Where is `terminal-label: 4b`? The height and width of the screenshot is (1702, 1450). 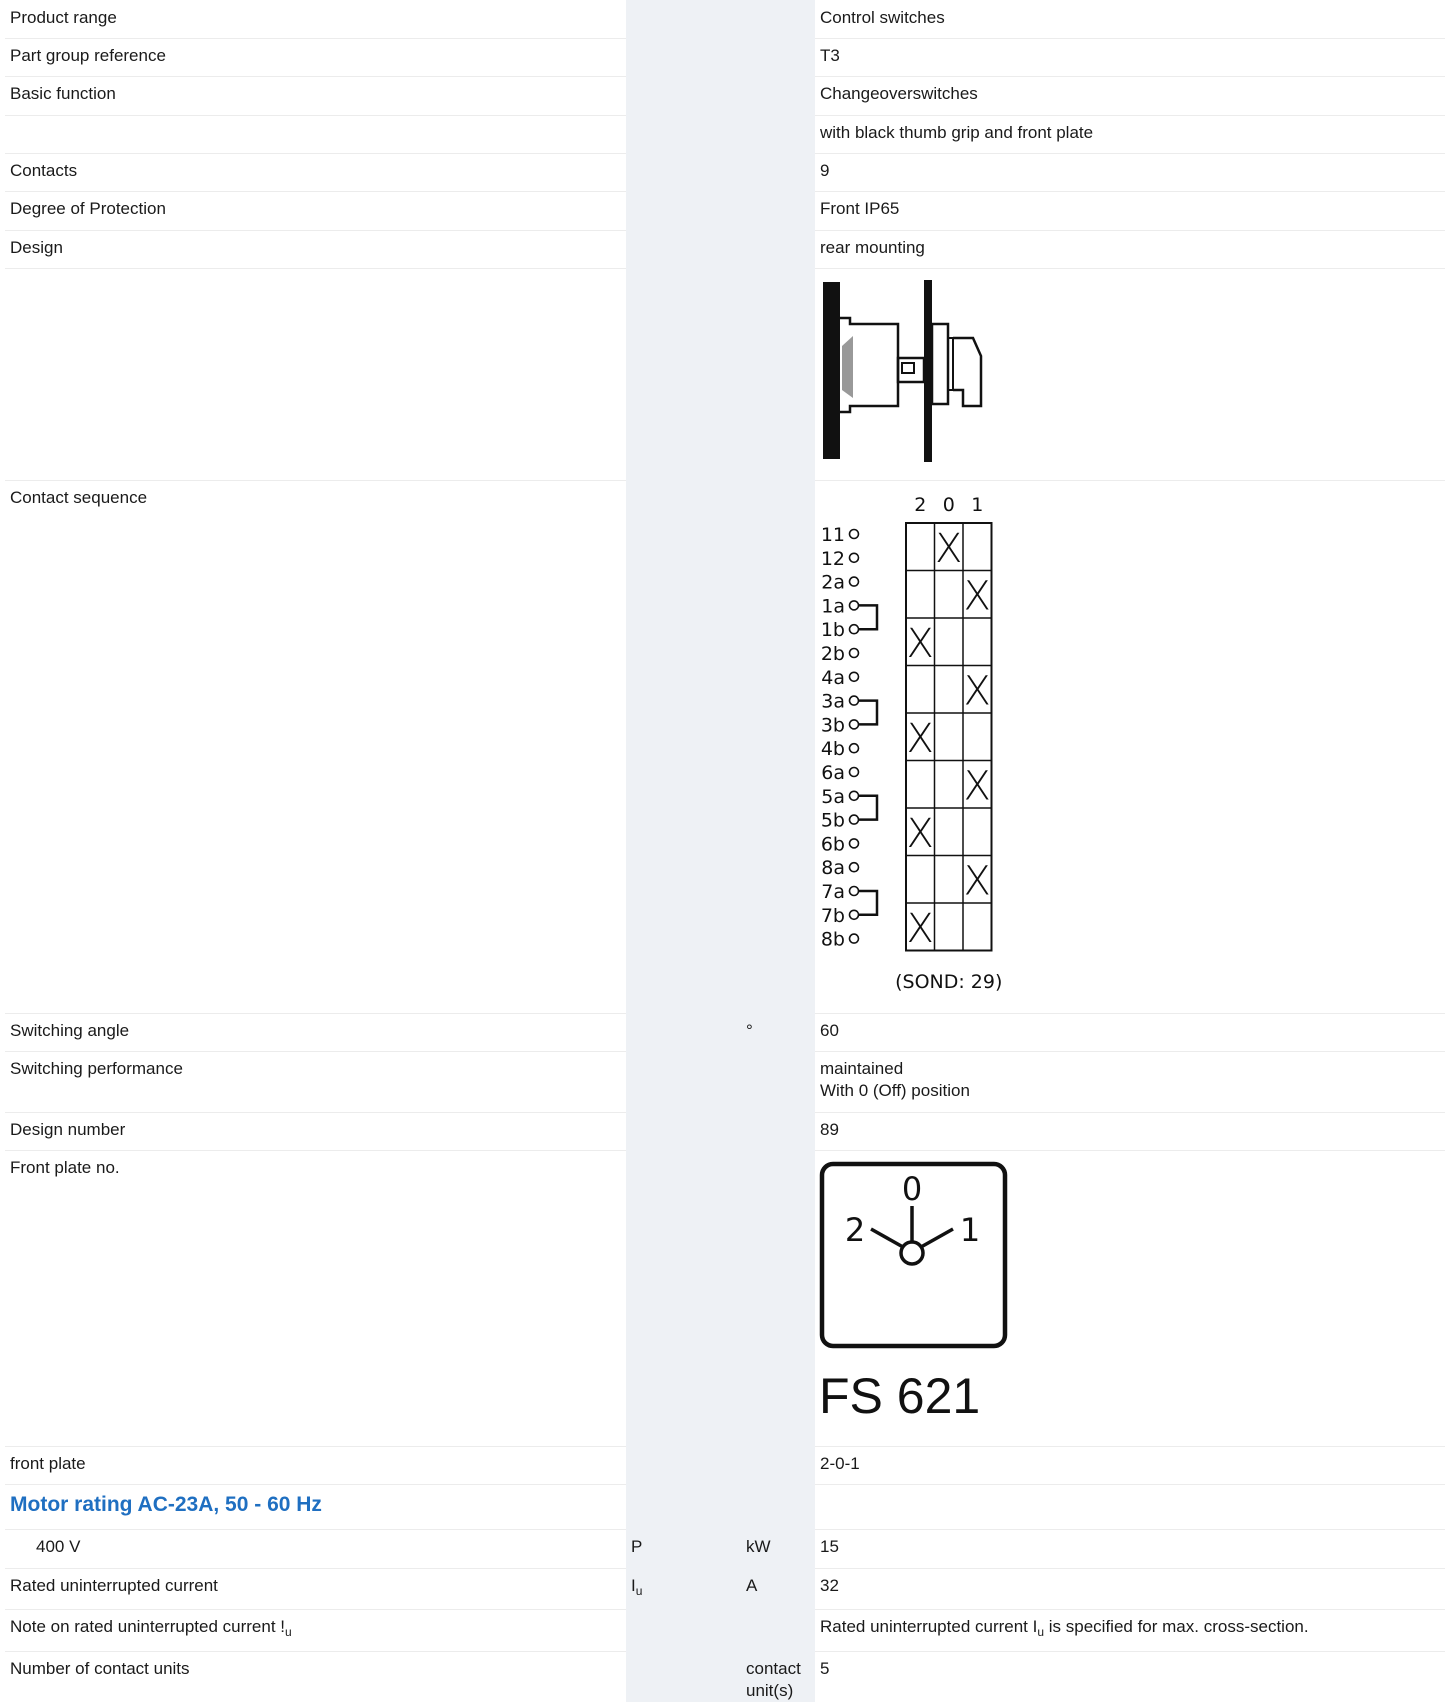
terminal-label: 4b is located at coordinates (833, 749).